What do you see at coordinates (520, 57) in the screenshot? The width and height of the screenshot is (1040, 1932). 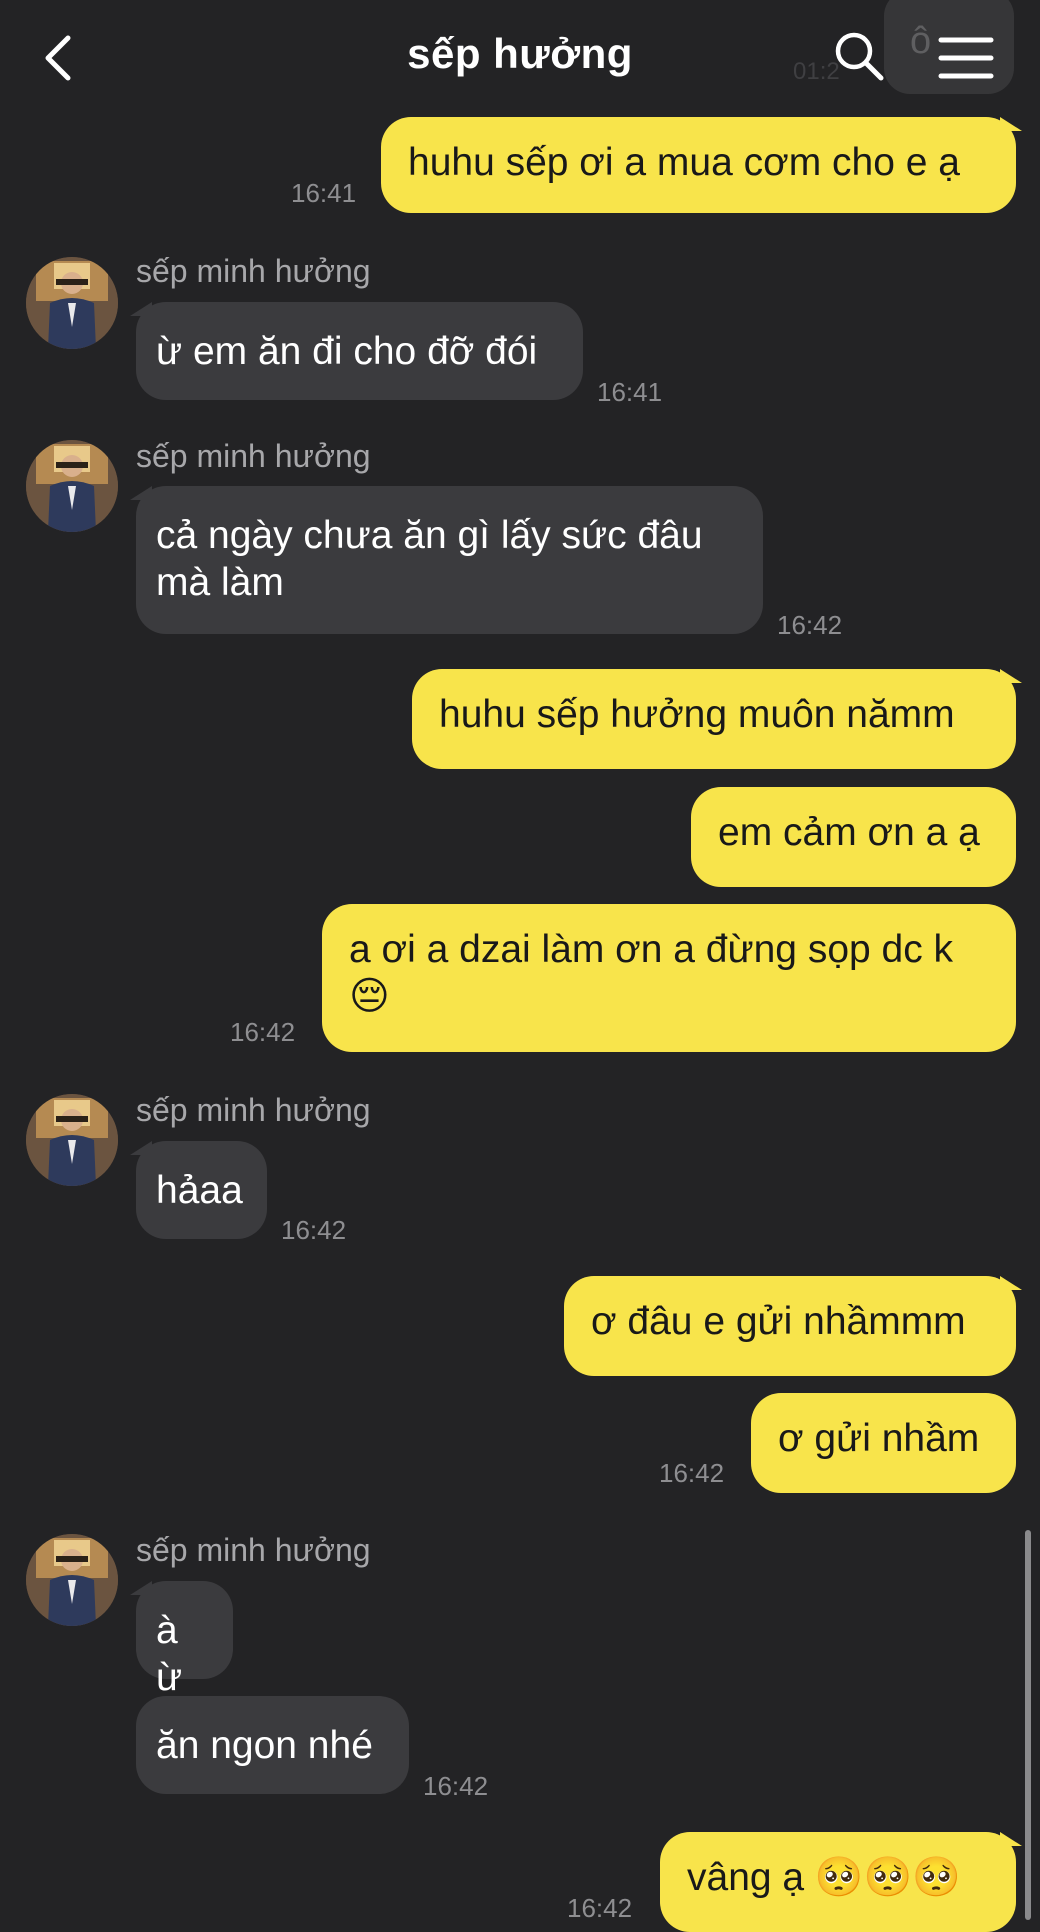 I see `chat-header: sếp hưởng ô 01:2` at bounding box center [520, 57].